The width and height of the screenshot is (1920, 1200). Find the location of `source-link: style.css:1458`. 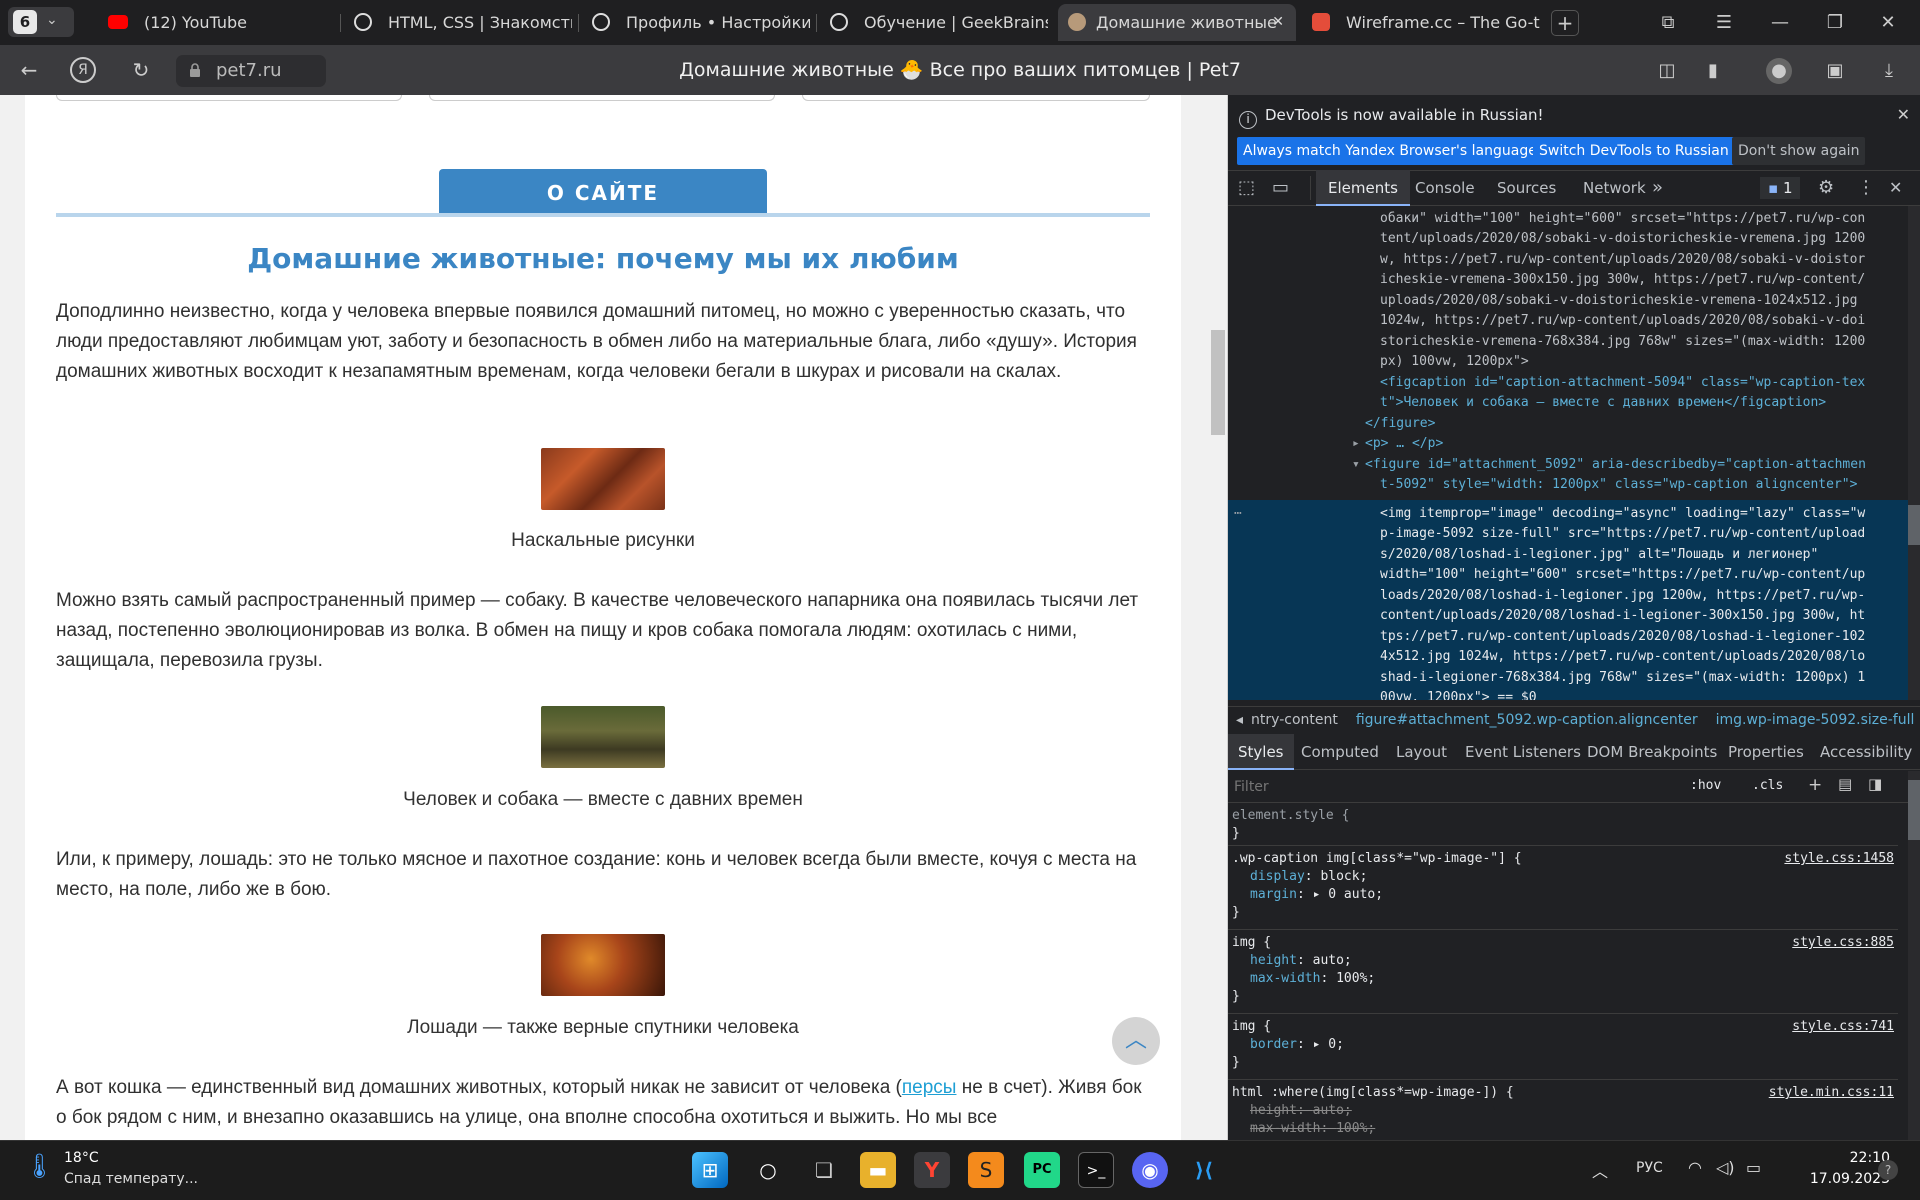

source-link: style.css:1458 is located at coordinates (1839, 859).